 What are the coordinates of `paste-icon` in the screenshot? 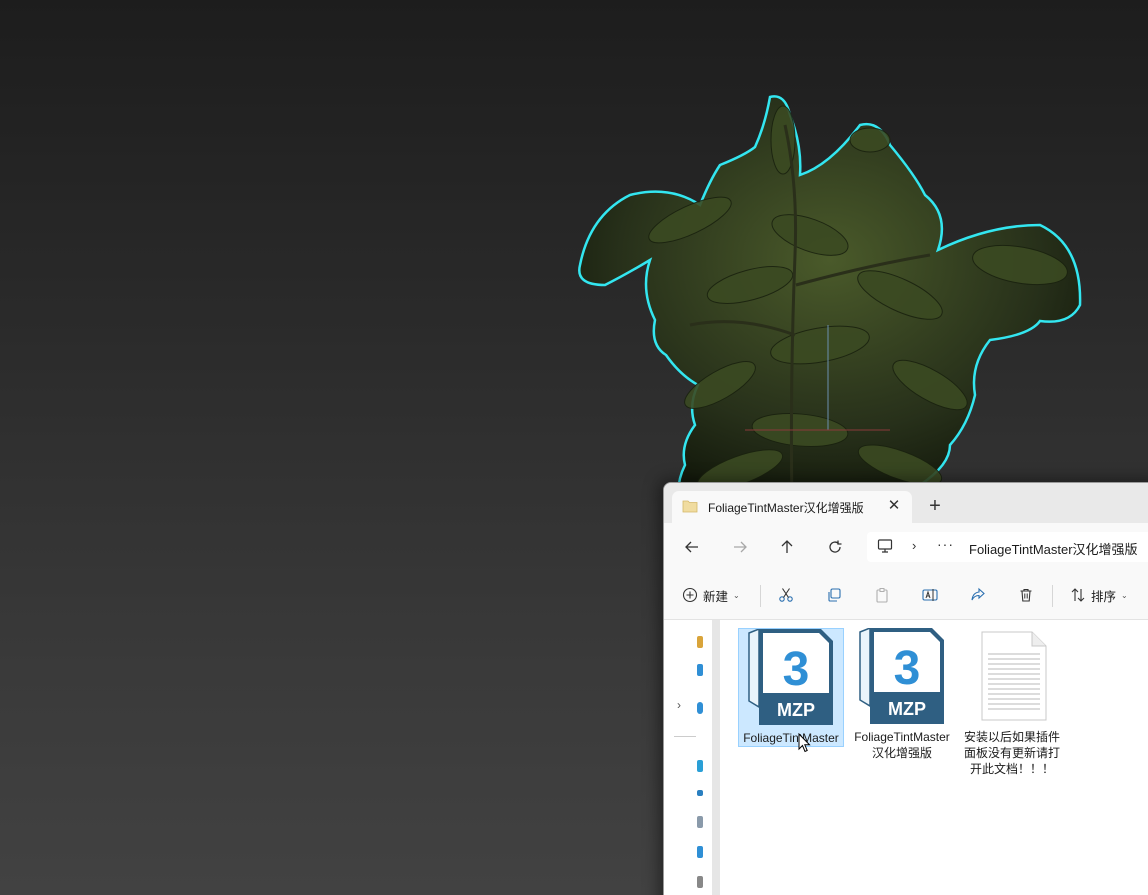 It's located at (882, 595).